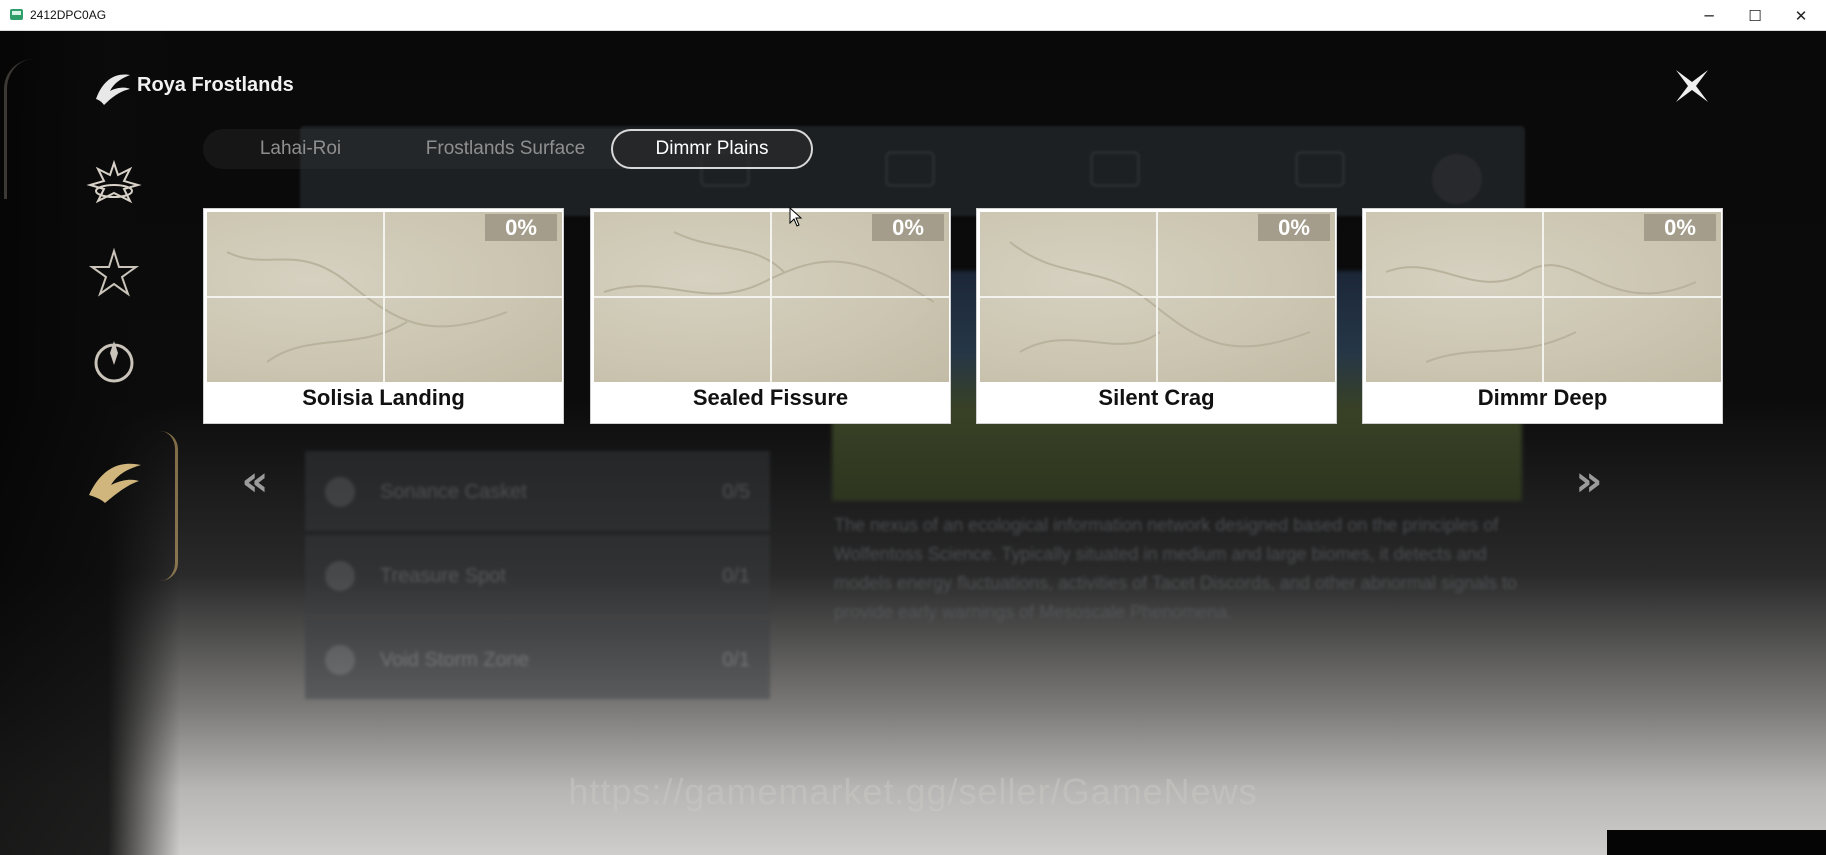  What do you see at coordinates (113, 89) in the screenshot?
I see `region-logo-icon` at bounding box center [113, 89].